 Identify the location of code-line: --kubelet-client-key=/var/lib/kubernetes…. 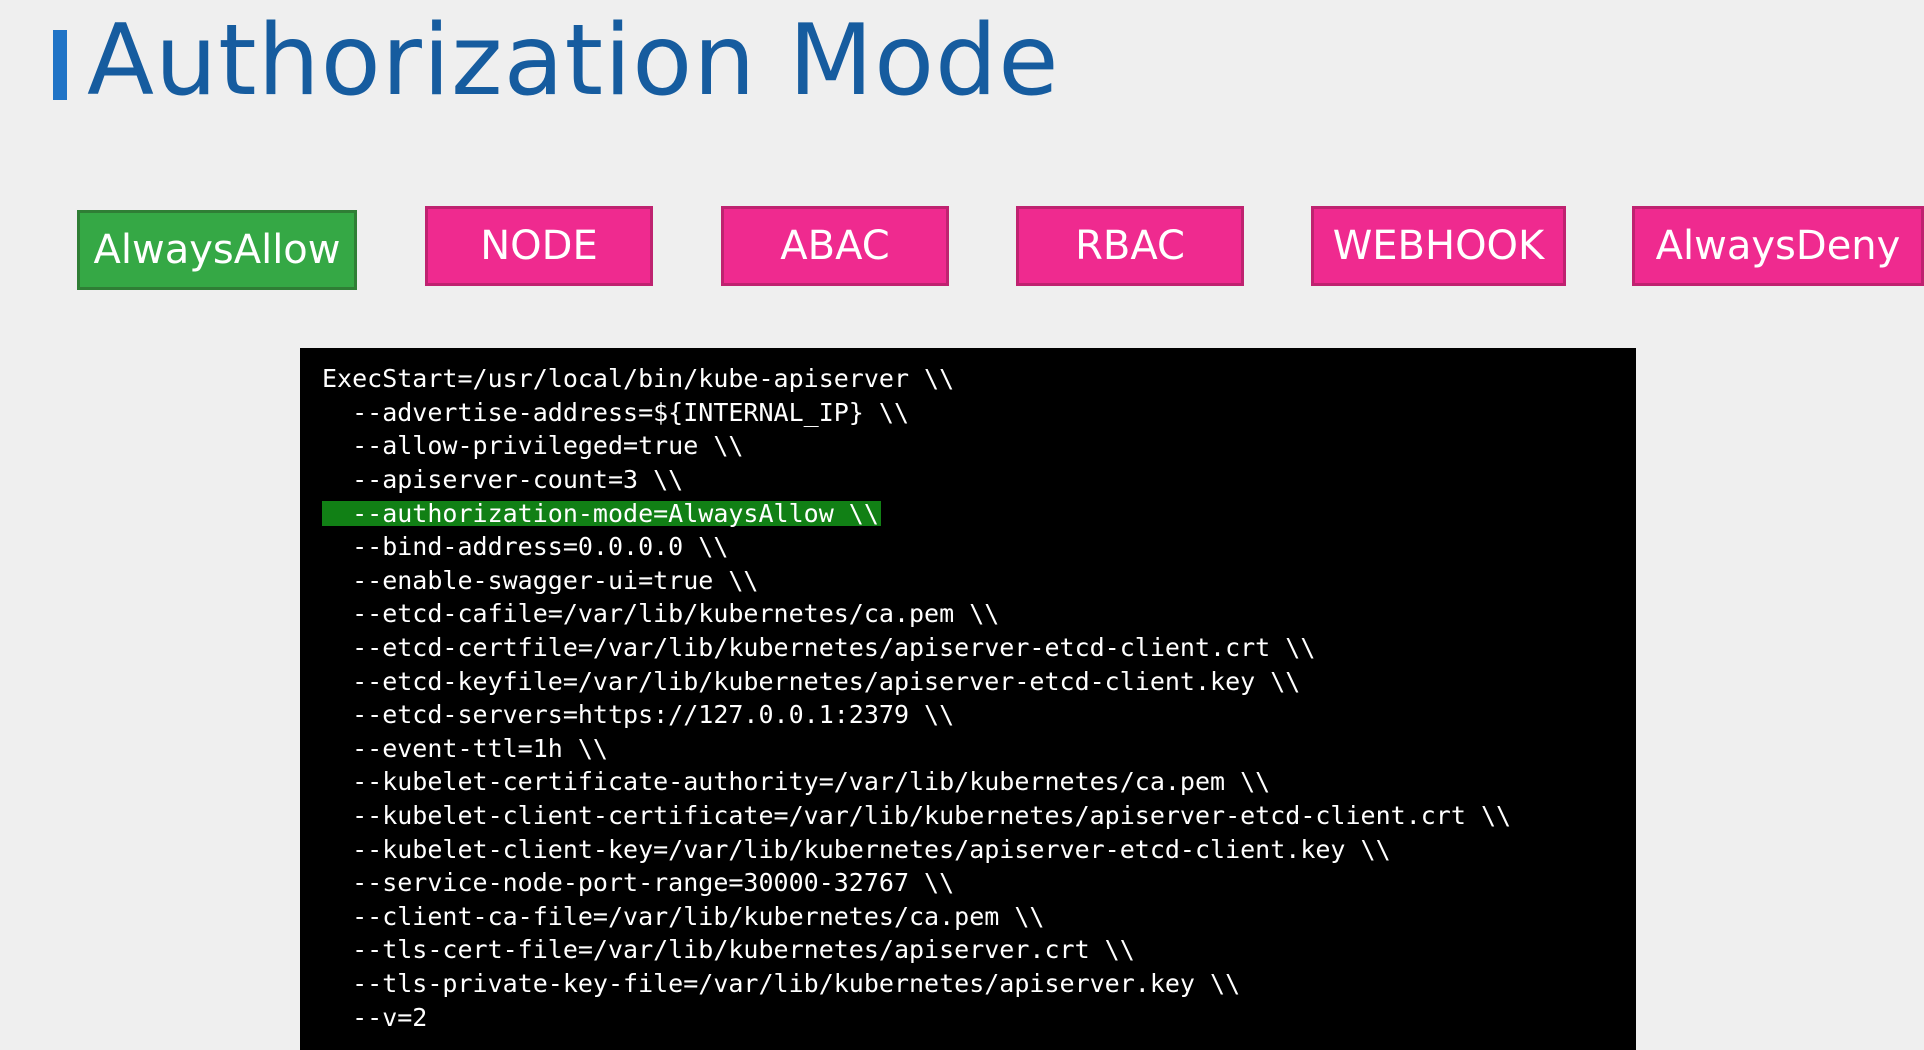
(979, 849).